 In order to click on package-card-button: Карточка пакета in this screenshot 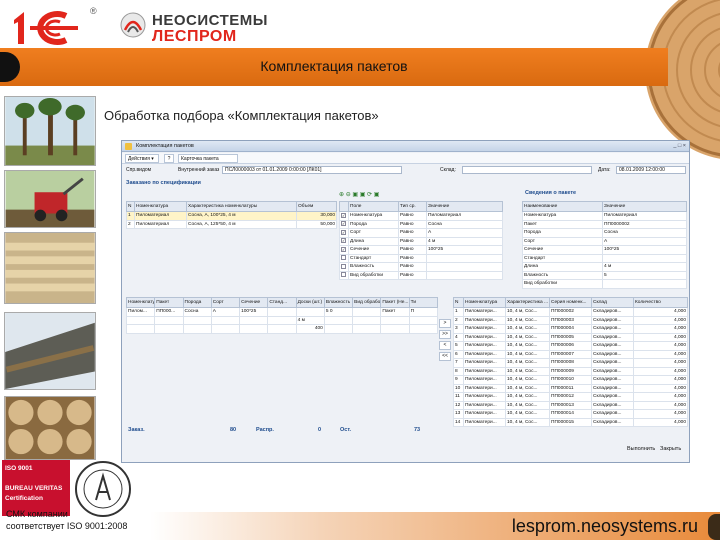, I will do `click(208, 158)`.